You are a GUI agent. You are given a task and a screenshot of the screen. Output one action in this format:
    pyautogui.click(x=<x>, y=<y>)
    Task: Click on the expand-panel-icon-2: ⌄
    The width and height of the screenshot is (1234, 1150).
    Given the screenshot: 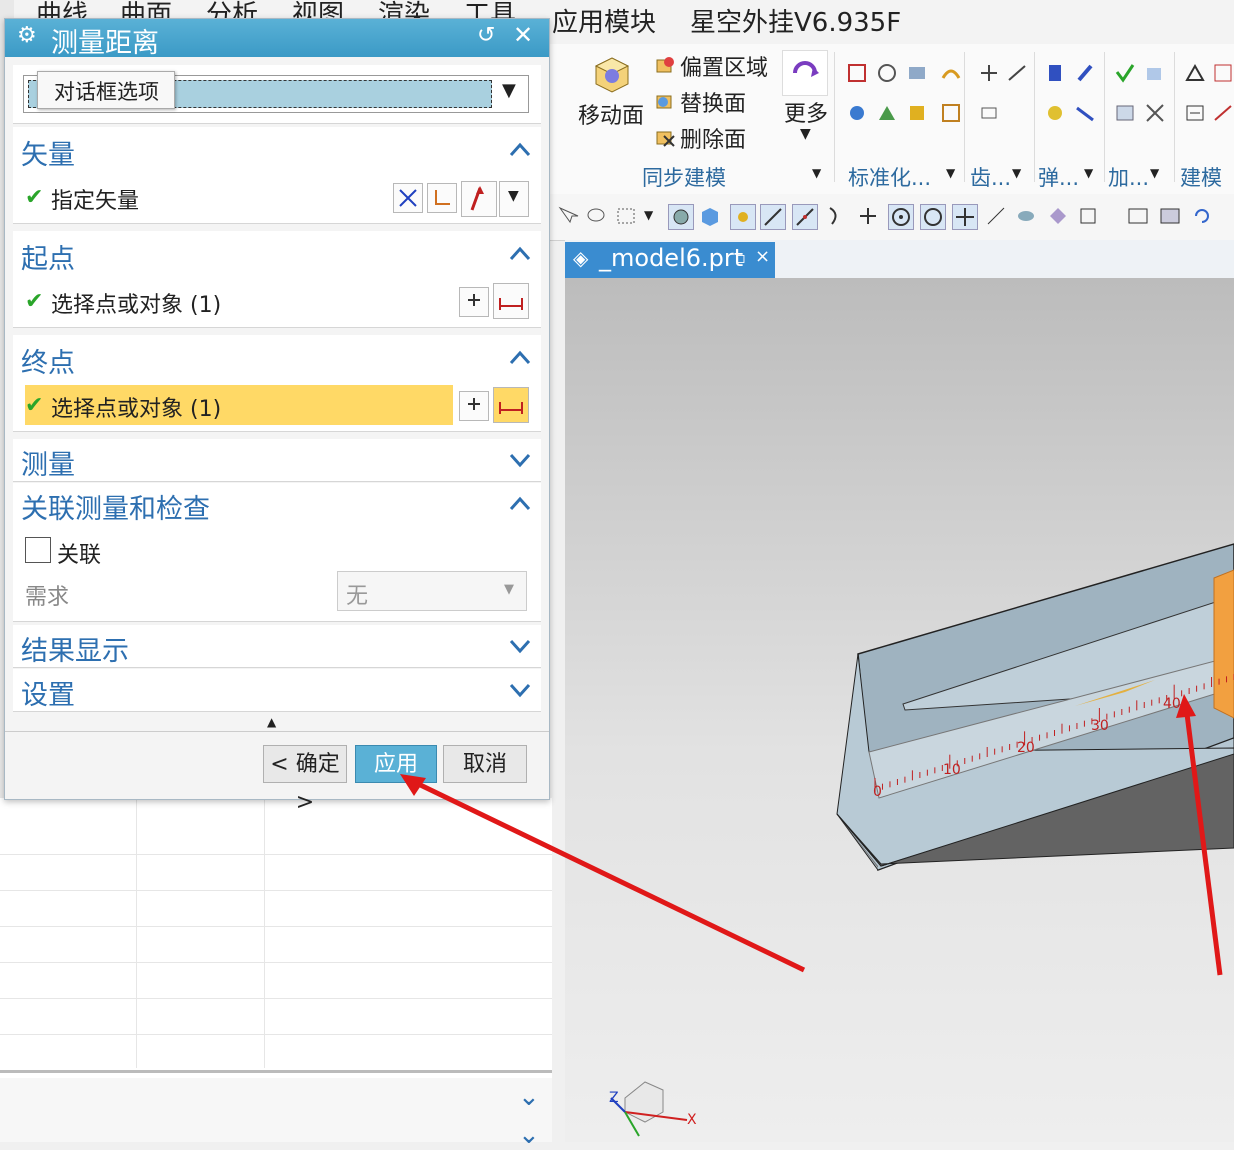 What is the action you would take?
    pyautogui.click(x=529, y=1135)
    